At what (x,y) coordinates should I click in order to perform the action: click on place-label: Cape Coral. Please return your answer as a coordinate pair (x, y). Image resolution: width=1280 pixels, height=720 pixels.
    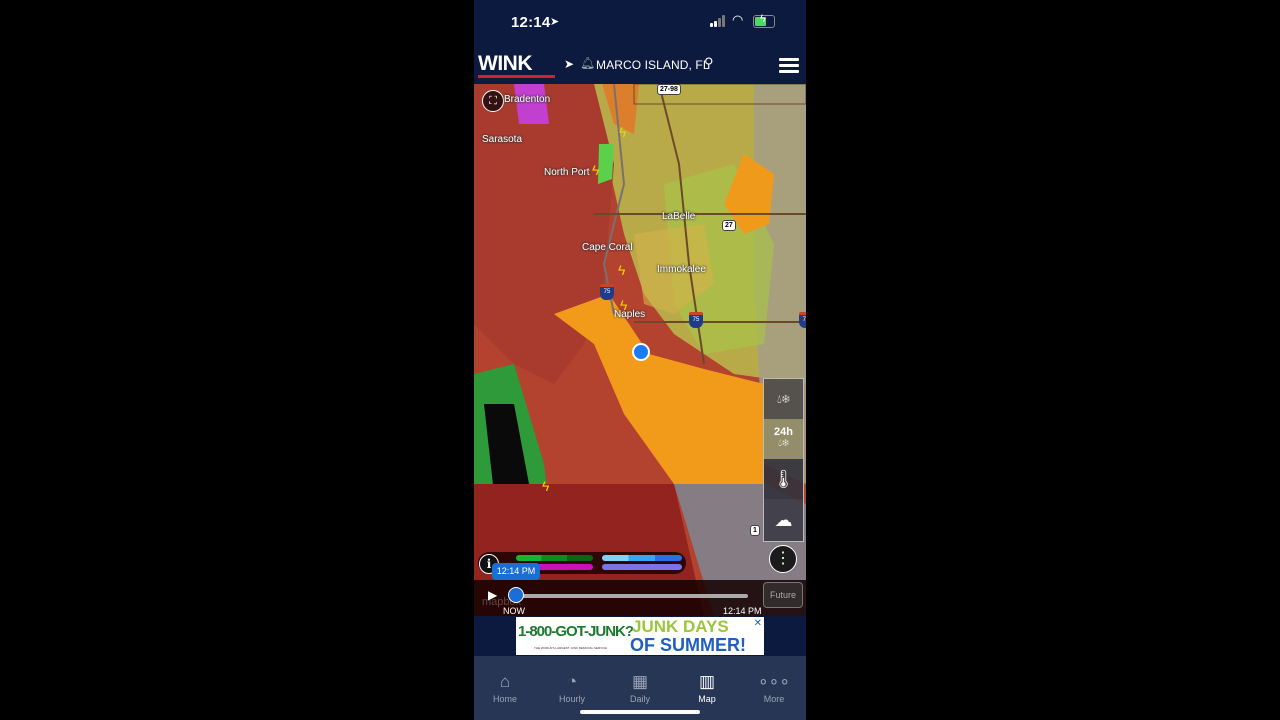
    Looking at the image, I should click on (607, 247).